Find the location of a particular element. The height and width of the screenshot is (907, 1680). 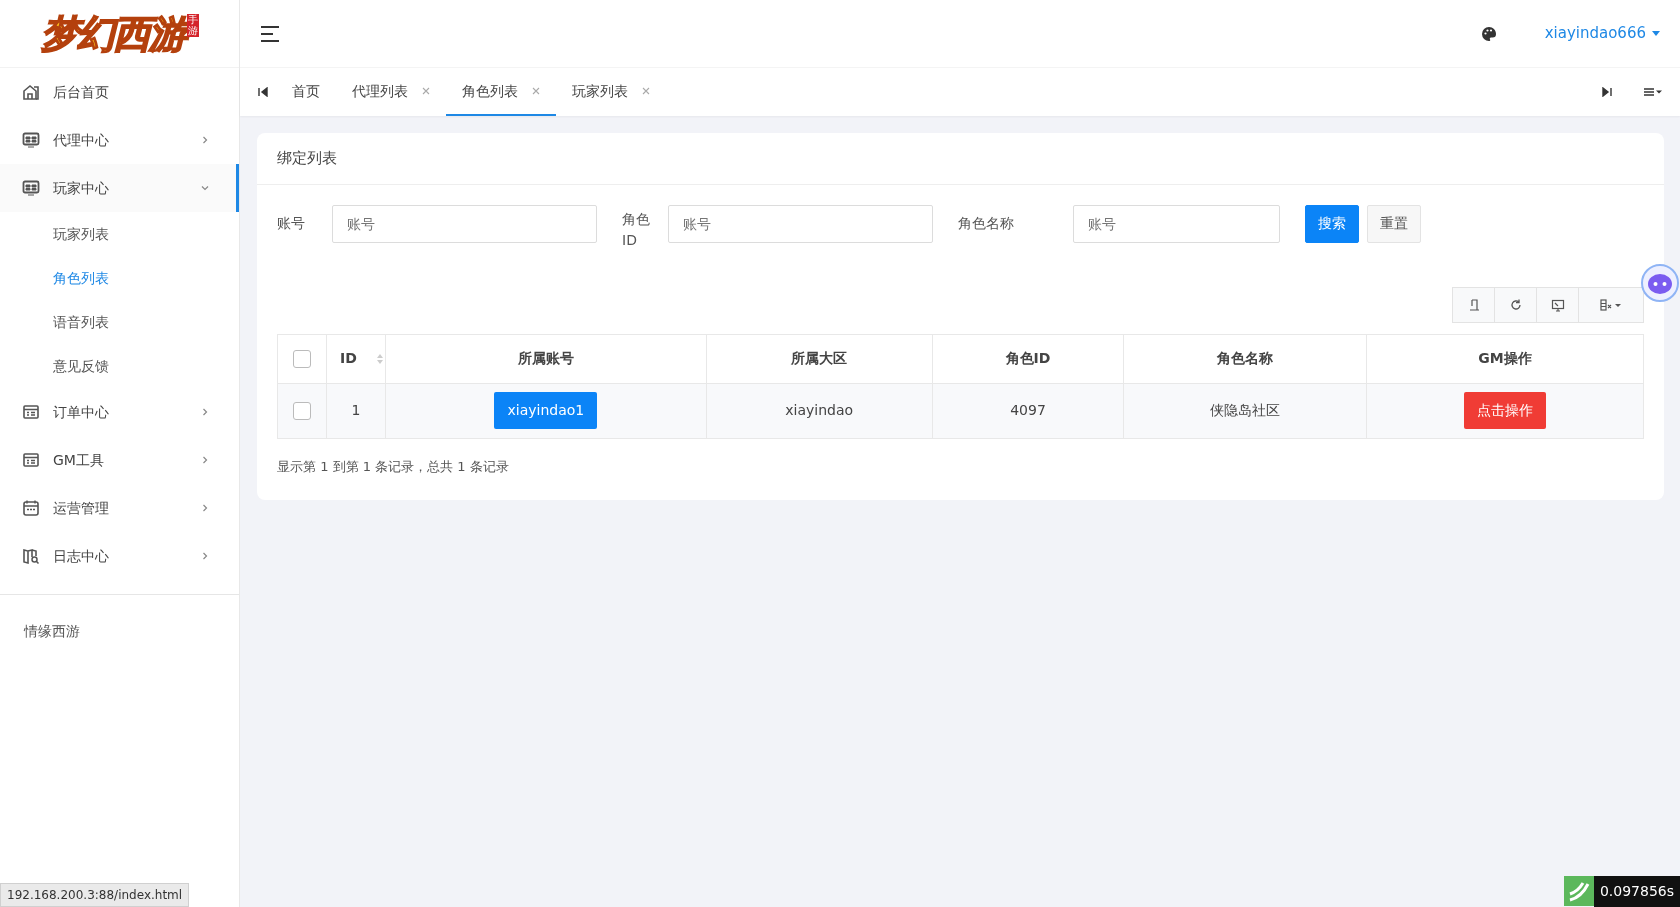

sidebar-item: 订单中心 is located at coordinates (119, 412).